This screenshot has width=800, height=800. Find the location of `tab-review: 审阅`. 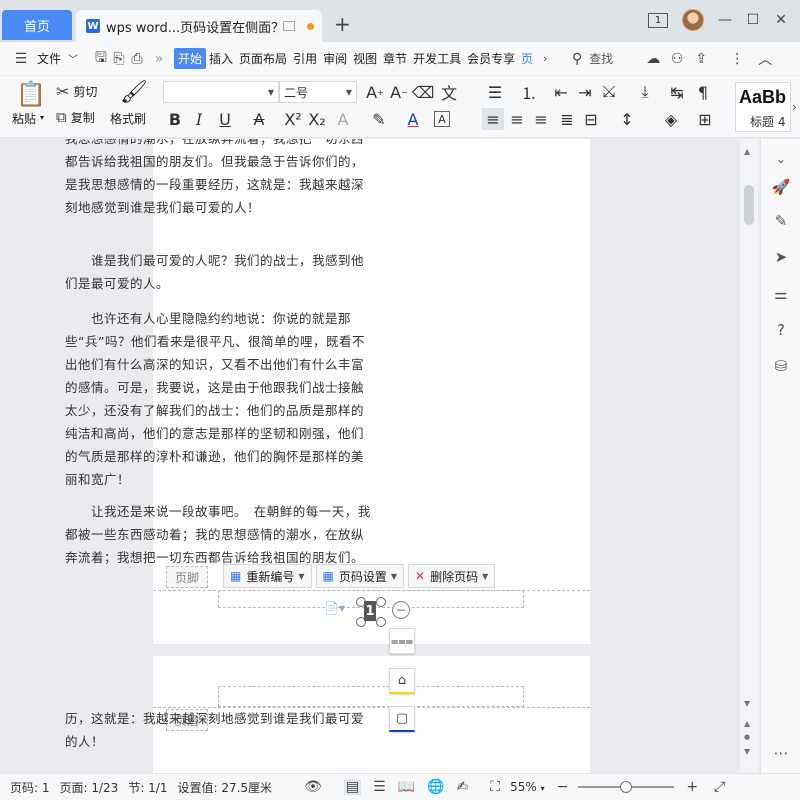

tab-review: 审阅 is located at coordinates (335, 58).